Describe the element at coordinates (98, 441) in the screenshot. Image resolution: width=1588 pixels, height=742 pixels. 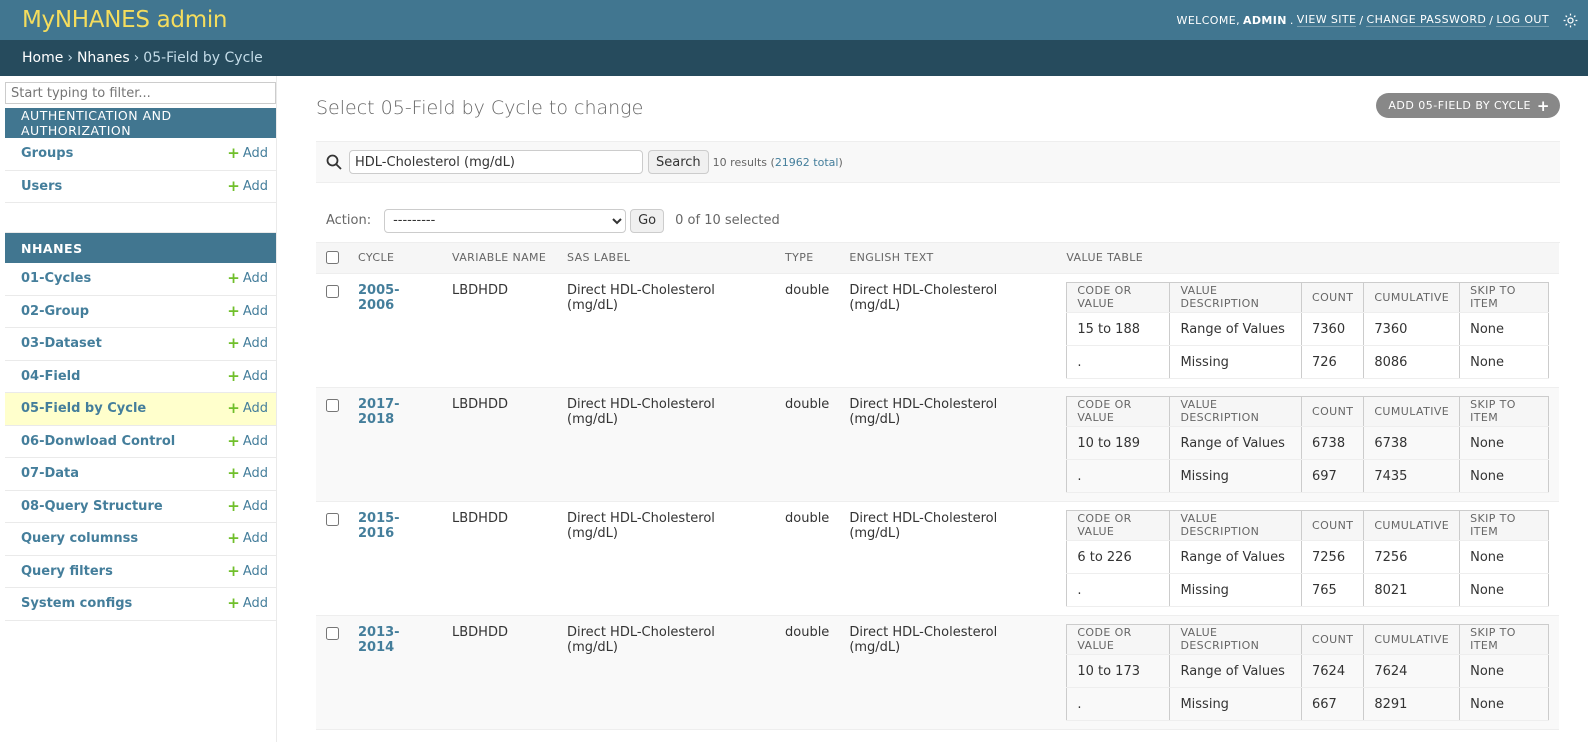
I see `sidebar-item-label: 06-Donwload Control` at that location.